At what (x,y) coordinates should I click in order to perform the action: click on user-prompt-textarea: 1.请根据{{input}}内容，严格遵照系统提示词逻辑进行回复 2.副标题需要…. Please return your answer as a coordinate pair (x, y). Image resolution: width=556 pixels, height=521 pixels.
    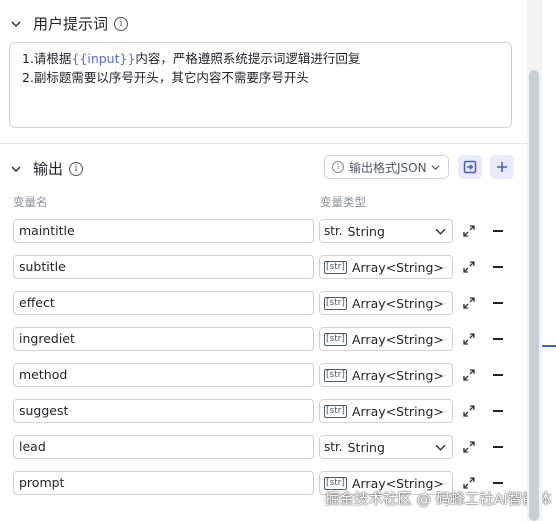
    Looking at the image, I should click on (260, 85).